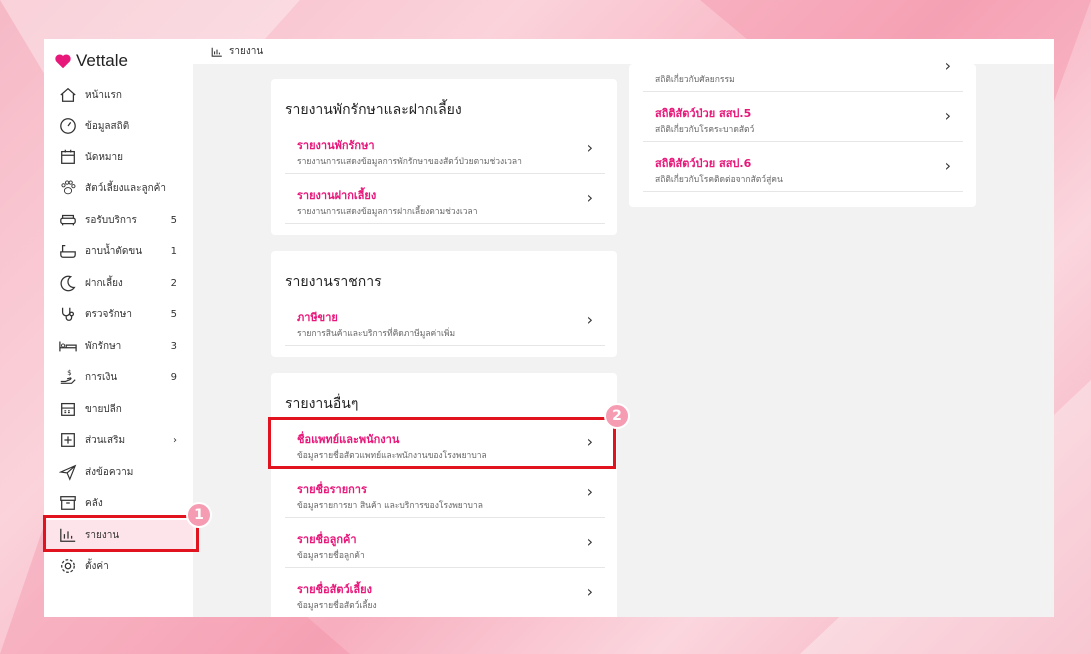 The height and width of the screenshot is (654, 1091). What do you see at coordinates (107, 126) in the screenshot?
I see `sidebar-item-label: ข้อมูลสถิติ` at bounding box center [107, 126].